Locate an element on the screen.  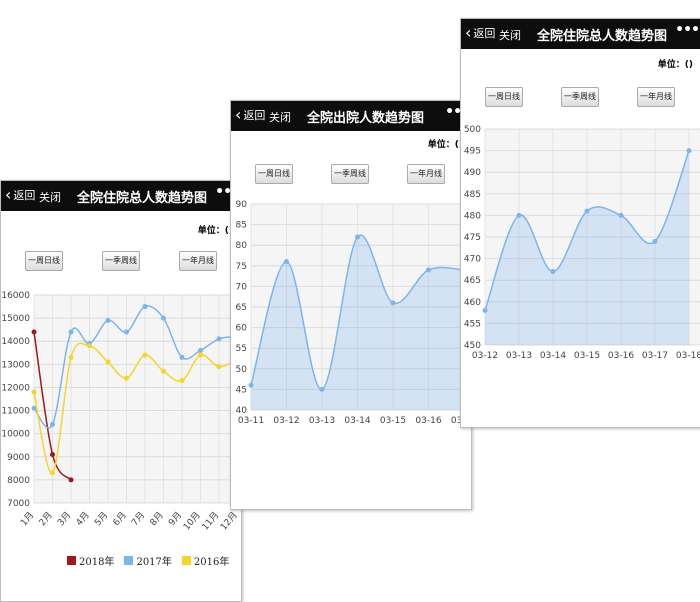
y-tick-label: 500 is located at coordinates (472, 130).